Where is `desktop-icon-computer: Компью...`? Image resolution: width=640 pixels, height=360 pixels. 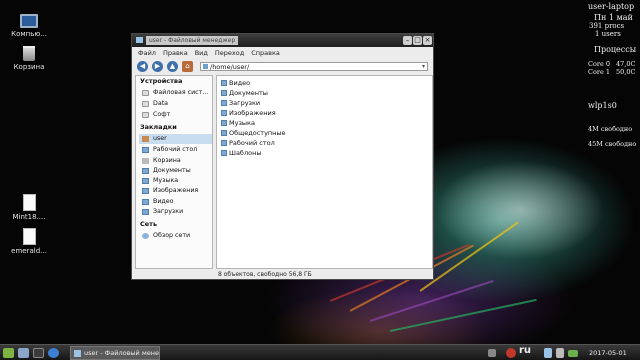 desktop-icon-computer: Компью... is located at coordinates (29, 26).